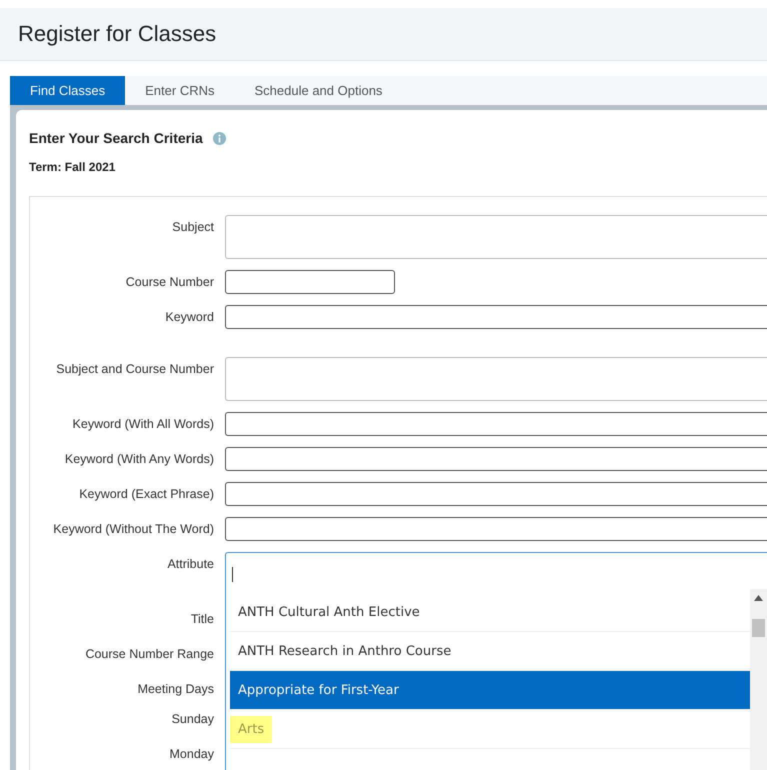 This screenshot has height=770, width=767. I want to click on field-label: Course Number Range, so click(149, 654).